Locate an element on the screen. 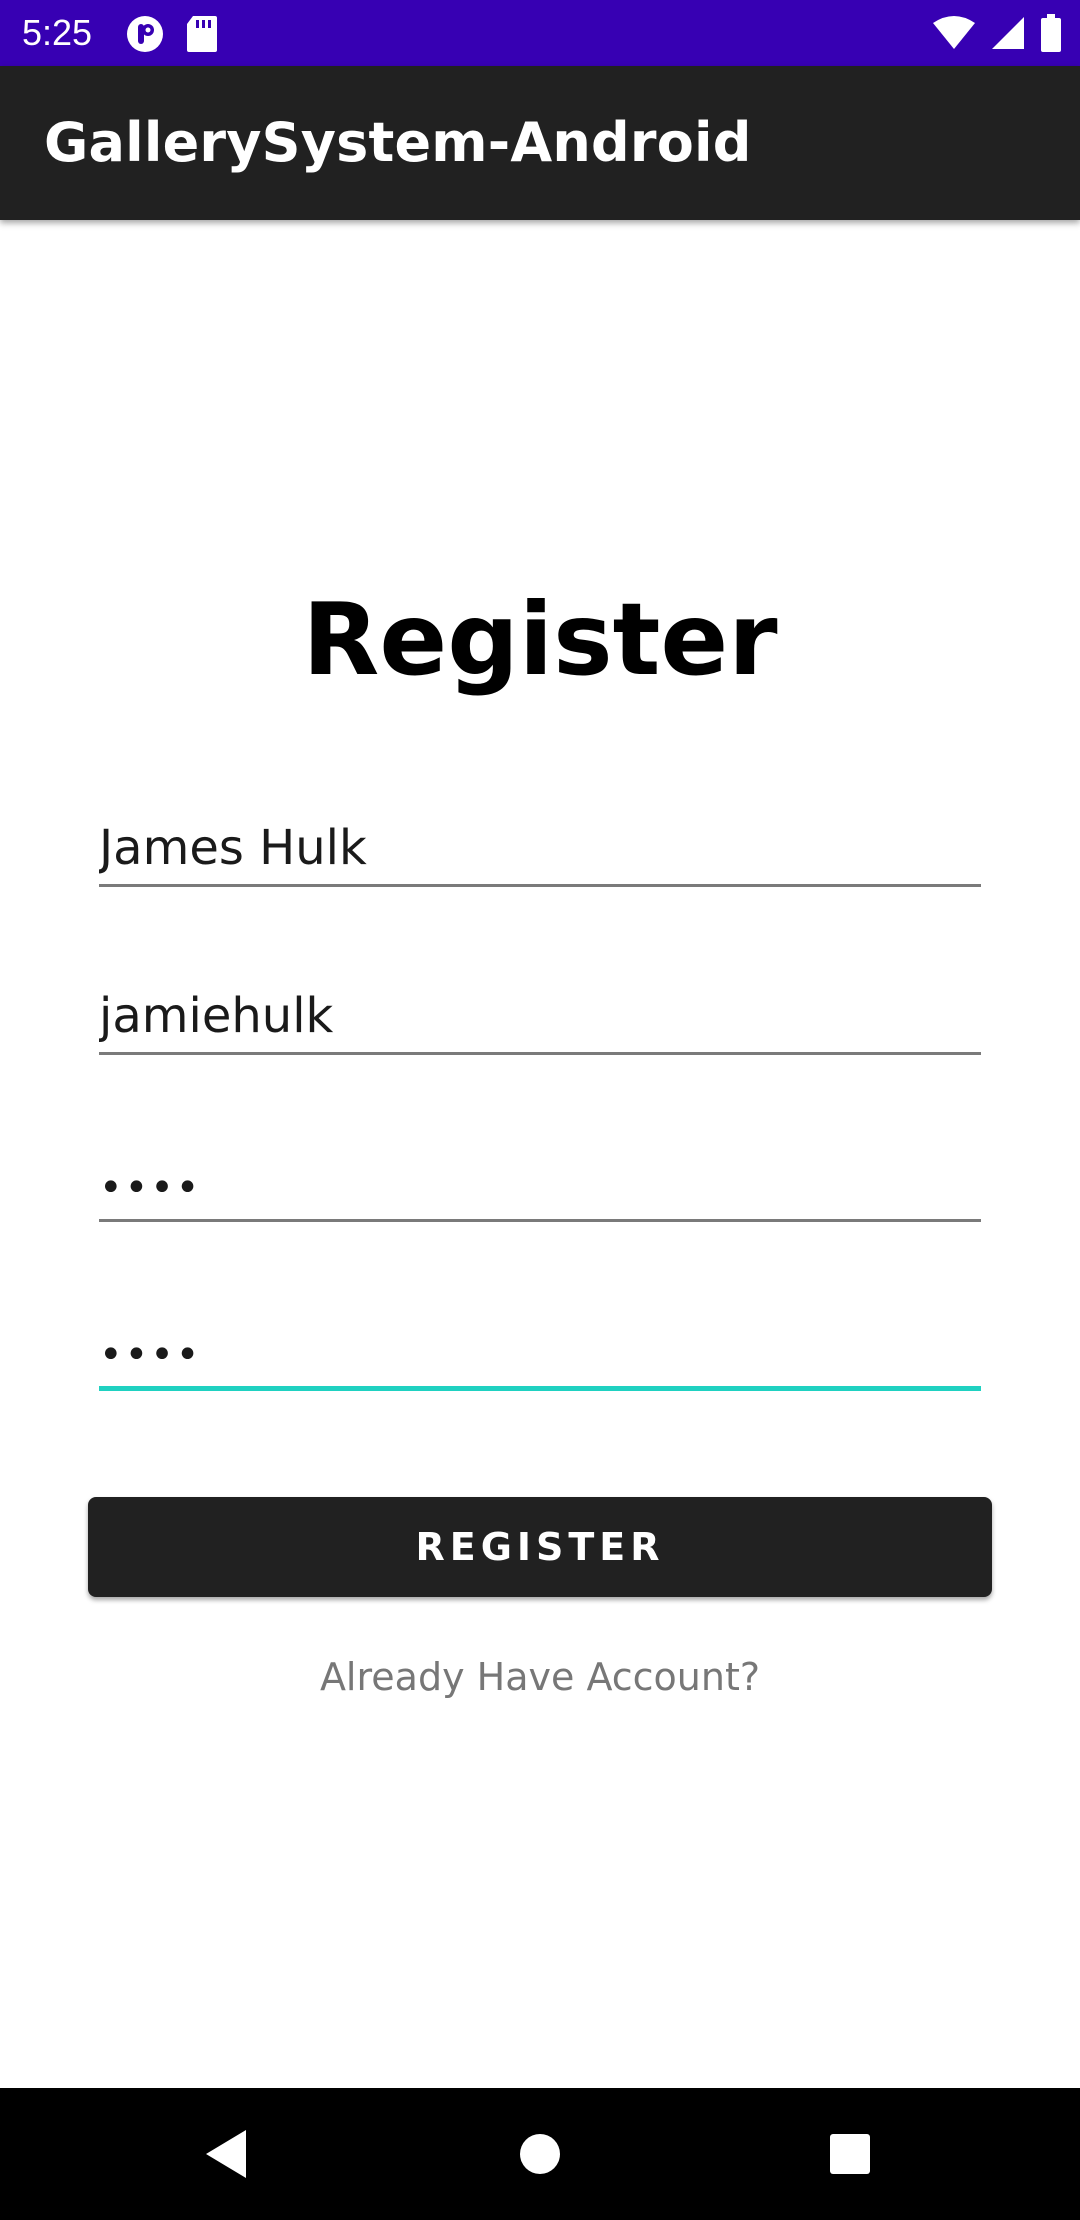 This screenshot has height=2220, width=1080. recents-icon is located at coordinates (850, 2154).